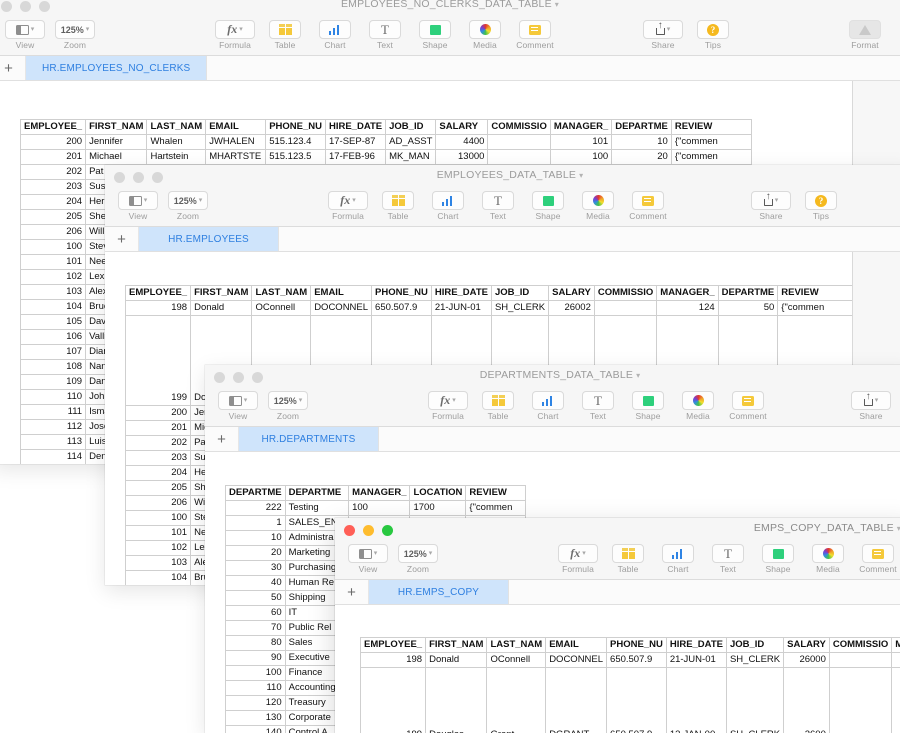 Image resolution: width=900 pixels, height=733 pixels. I want to click on table-cell: 50, so click(255, 598).